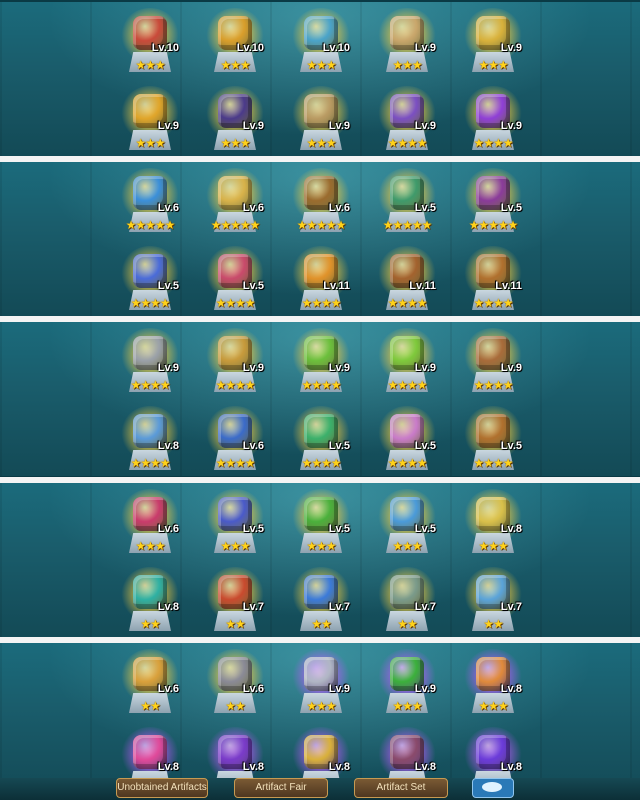  What do you see at coordinates (336, 48) in the screenshot?
I see `artifact-level: Lv.10` at bounding box center [336, 48].